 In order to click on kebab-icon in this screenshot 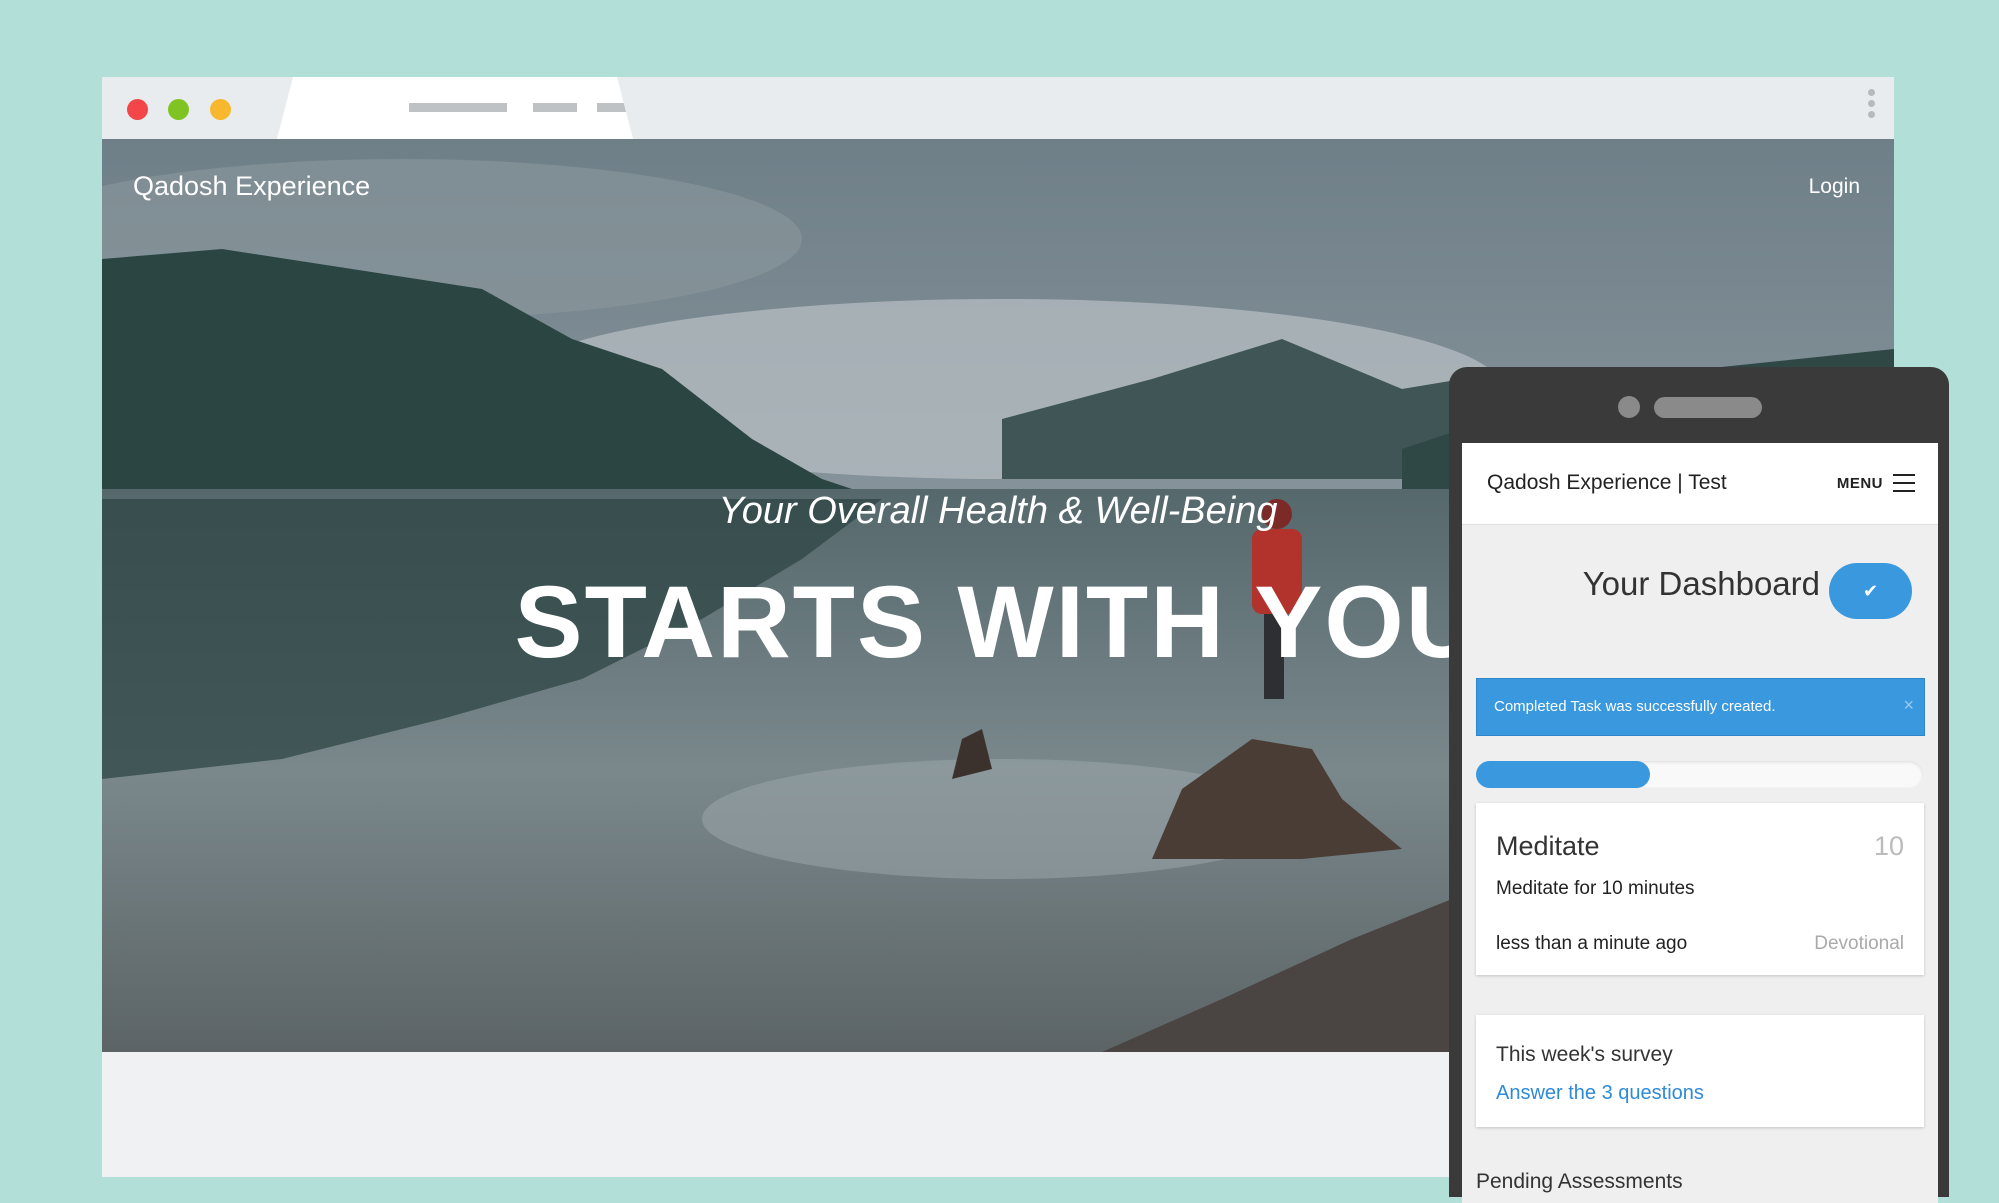, I will do `click(1871, 108)`.